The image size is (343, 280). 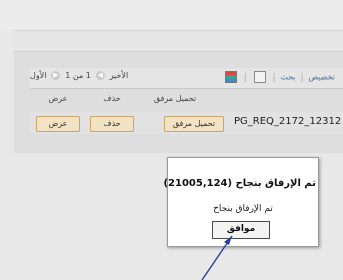 I want to click on arrow-head, so click(x=228, y=240).